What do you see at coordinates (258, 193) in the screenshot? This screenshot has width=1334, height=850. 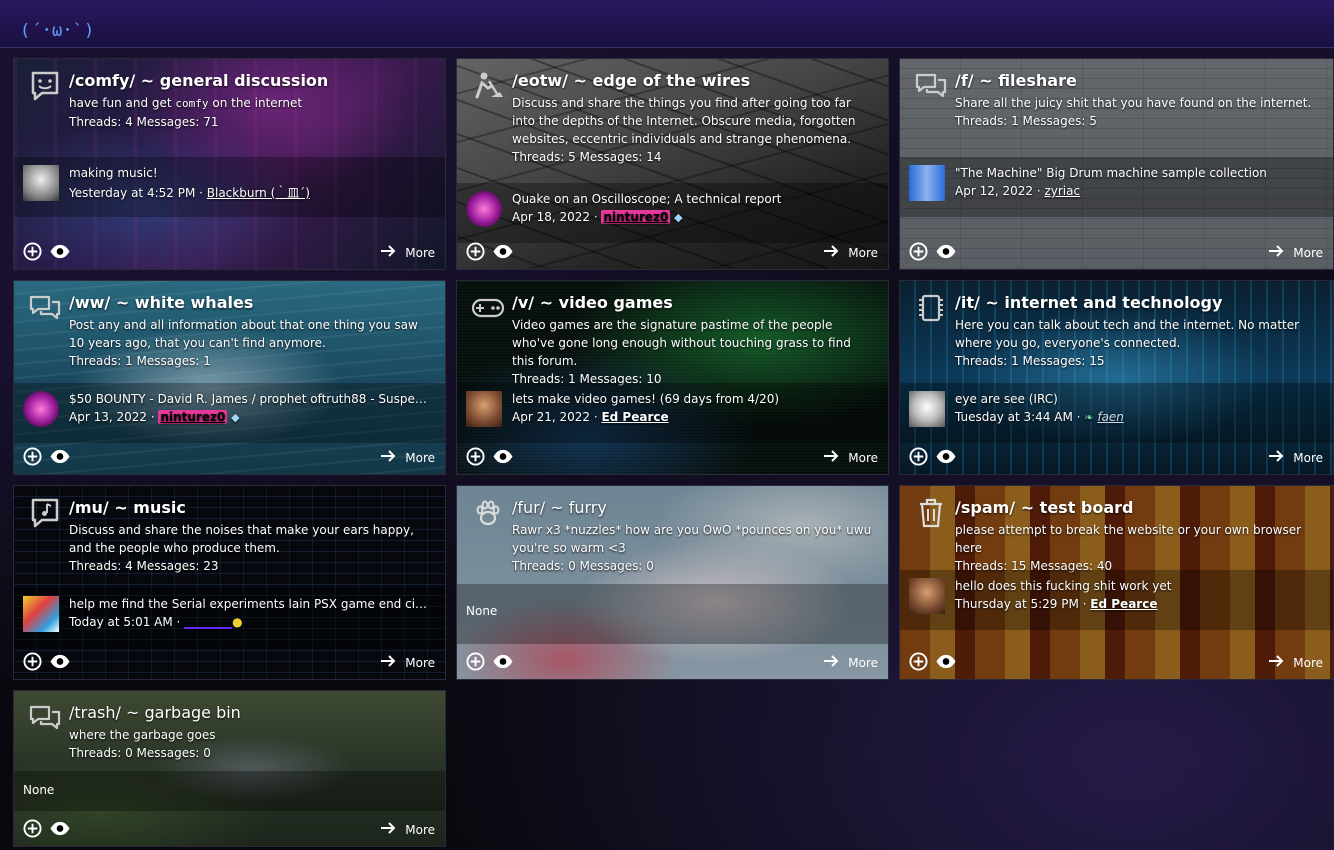 I see `last-post-user: Blackburn (｀皿´)` at bounding box center [258, 193].